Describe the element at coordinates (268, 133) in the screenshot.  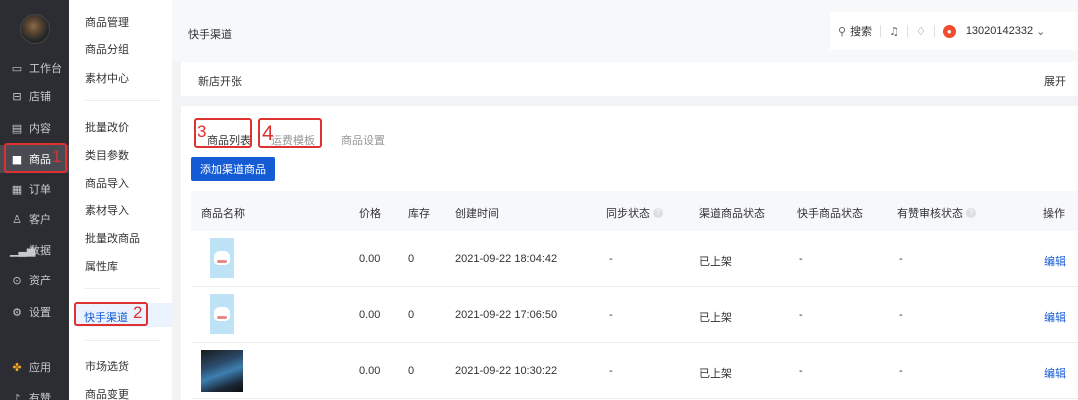
I see `annotation-number-4: 4` at that location.